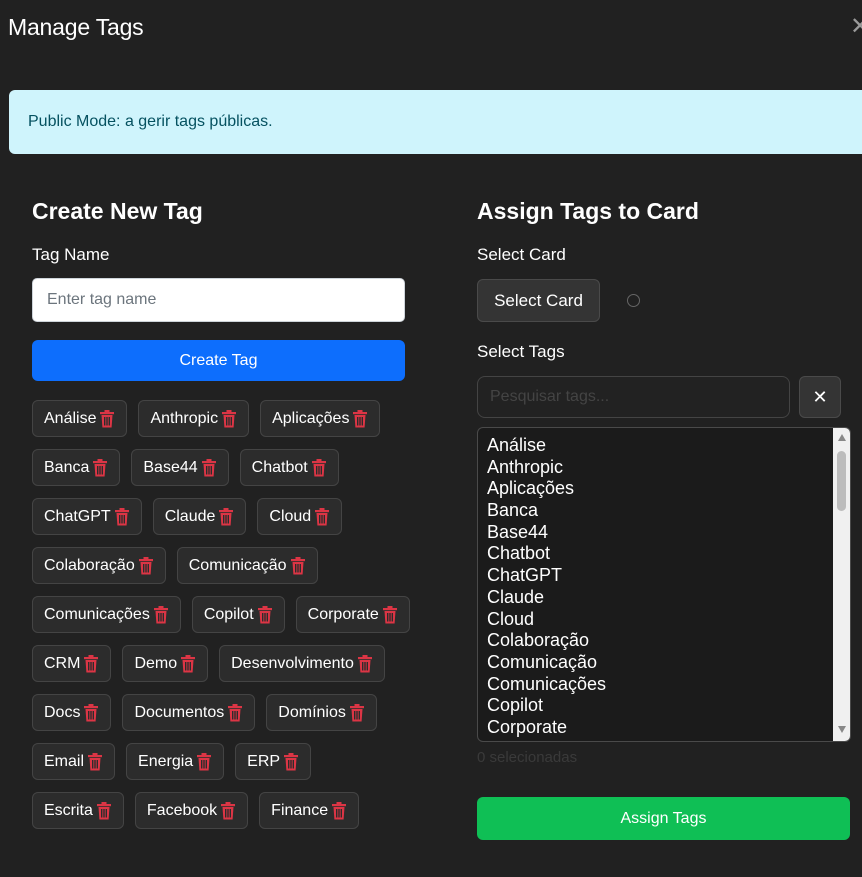  I want to click on tag-chip-label: Facebook, so click(182, 810).